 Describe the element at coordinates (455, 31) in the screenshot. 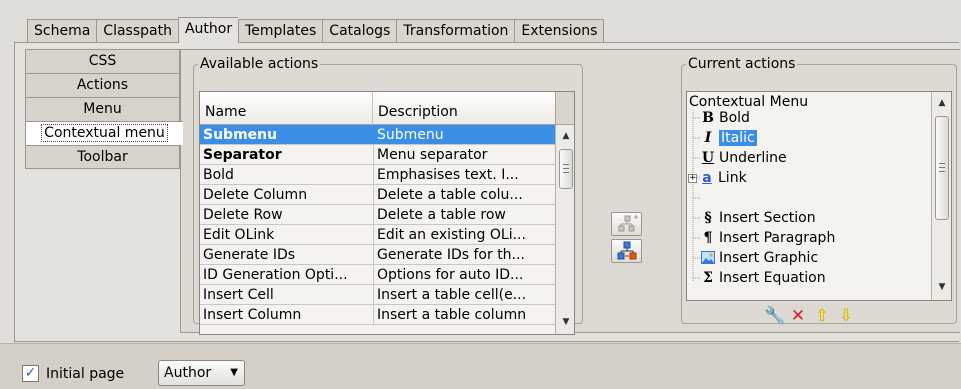

I see `tab-transformation: Transformation` at that location.